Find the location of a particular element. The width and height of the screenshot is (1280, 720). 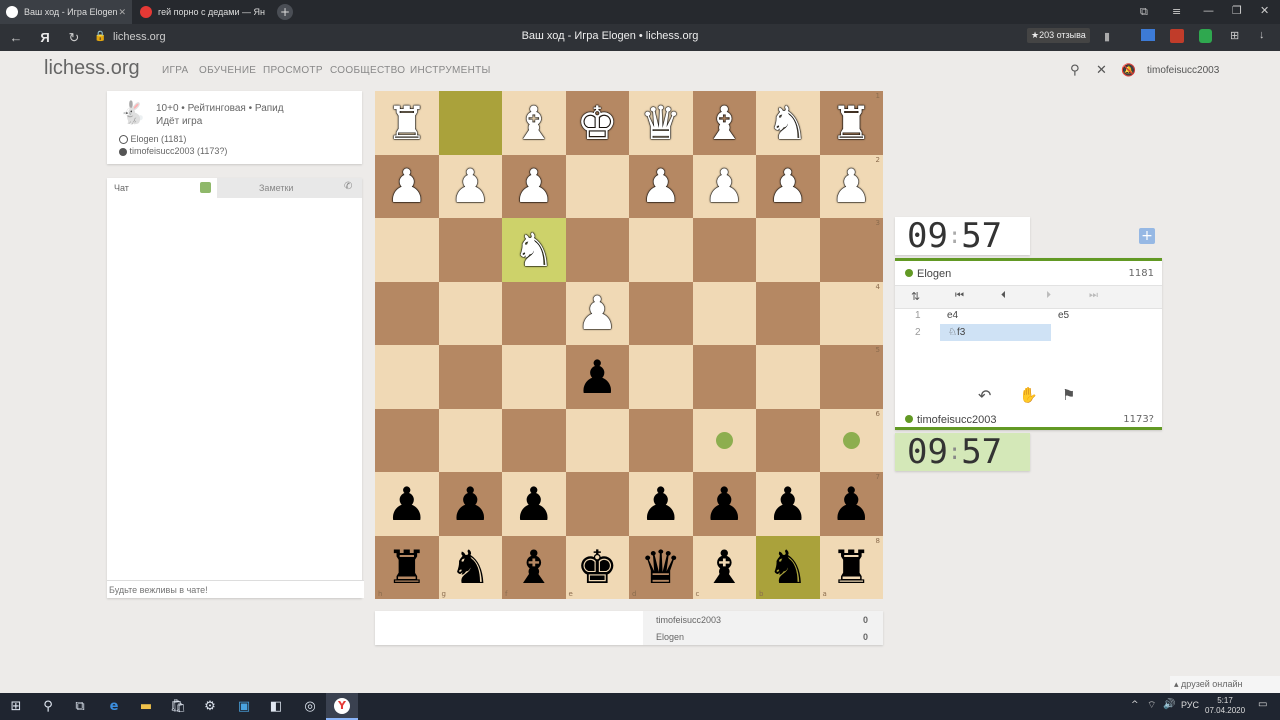

board-square: ♞ g is located at coordinates (470, 567).